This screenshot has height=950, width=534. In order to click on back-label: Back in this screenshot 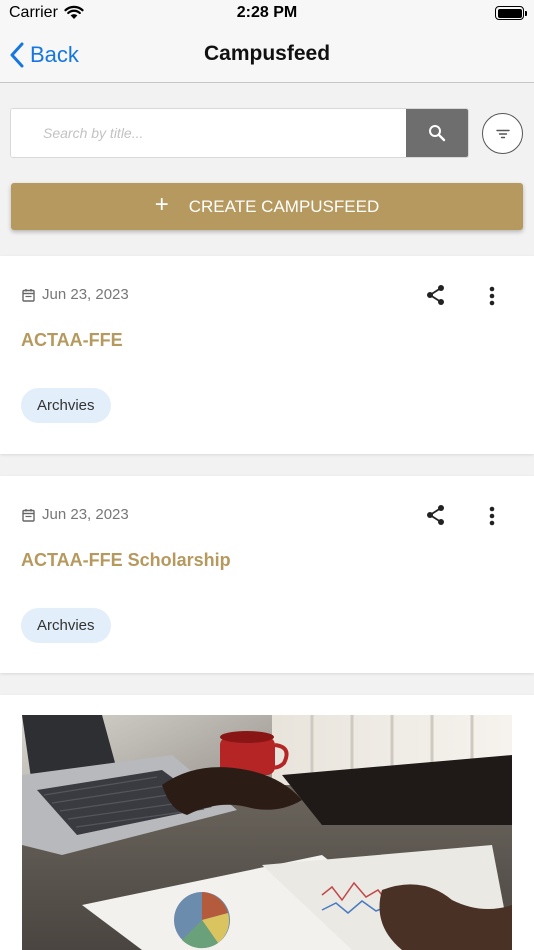, I will do `click(54, 54)`.